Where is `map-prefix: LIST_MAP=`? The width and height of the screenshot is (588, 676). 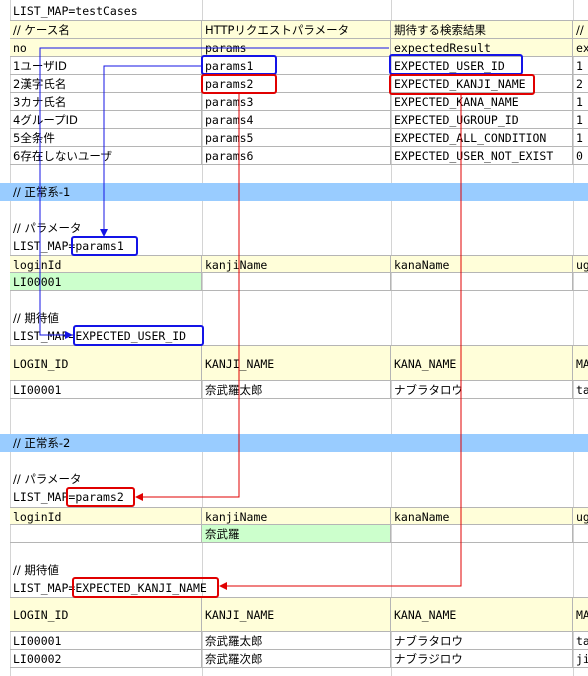
map-prefix: LIST_MAP= is located at coordinates (44, 497).